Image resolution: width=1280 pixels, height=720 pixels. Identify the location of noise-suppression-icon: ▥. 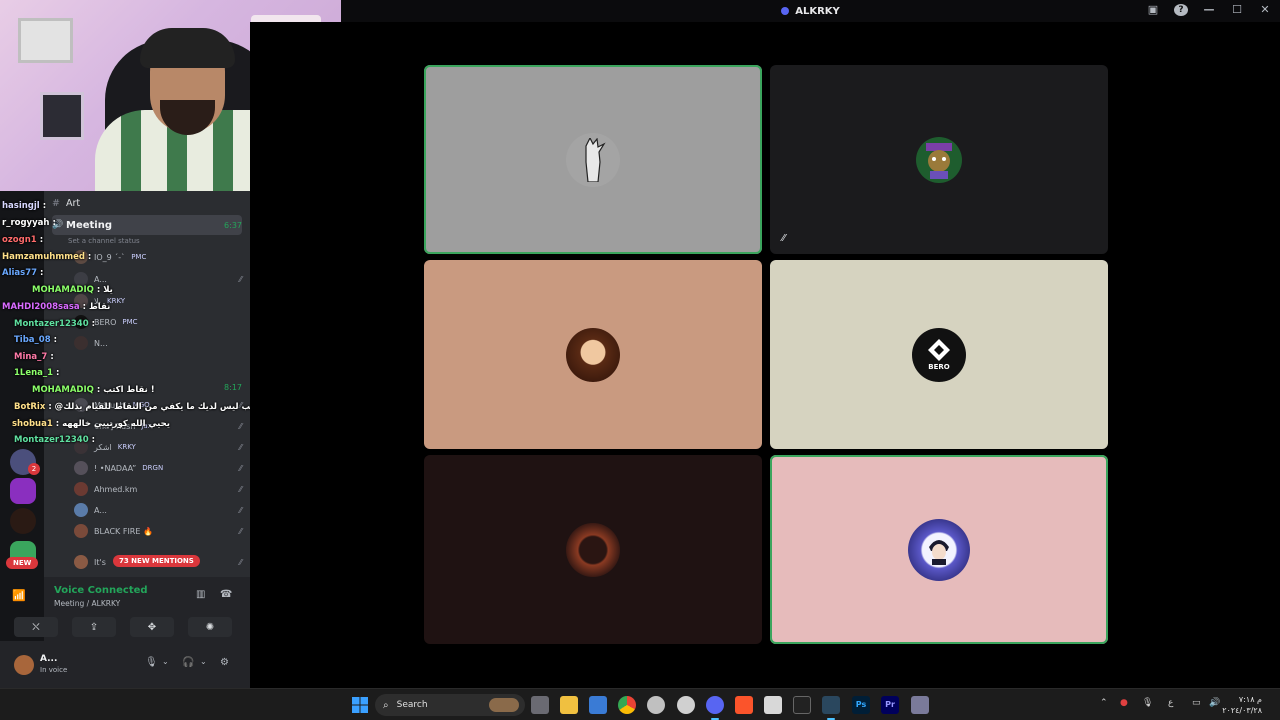
(200, 594).